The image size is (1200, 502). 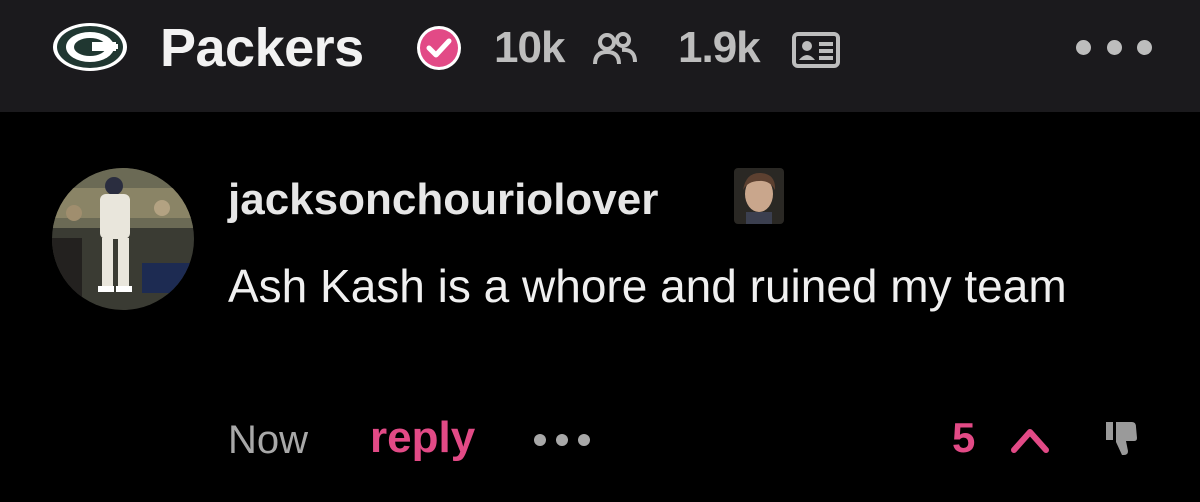 What do you see at coordinates (439, 48) in the screenshot?
I see `verified-check-icon` at bounding box center [439, 48].